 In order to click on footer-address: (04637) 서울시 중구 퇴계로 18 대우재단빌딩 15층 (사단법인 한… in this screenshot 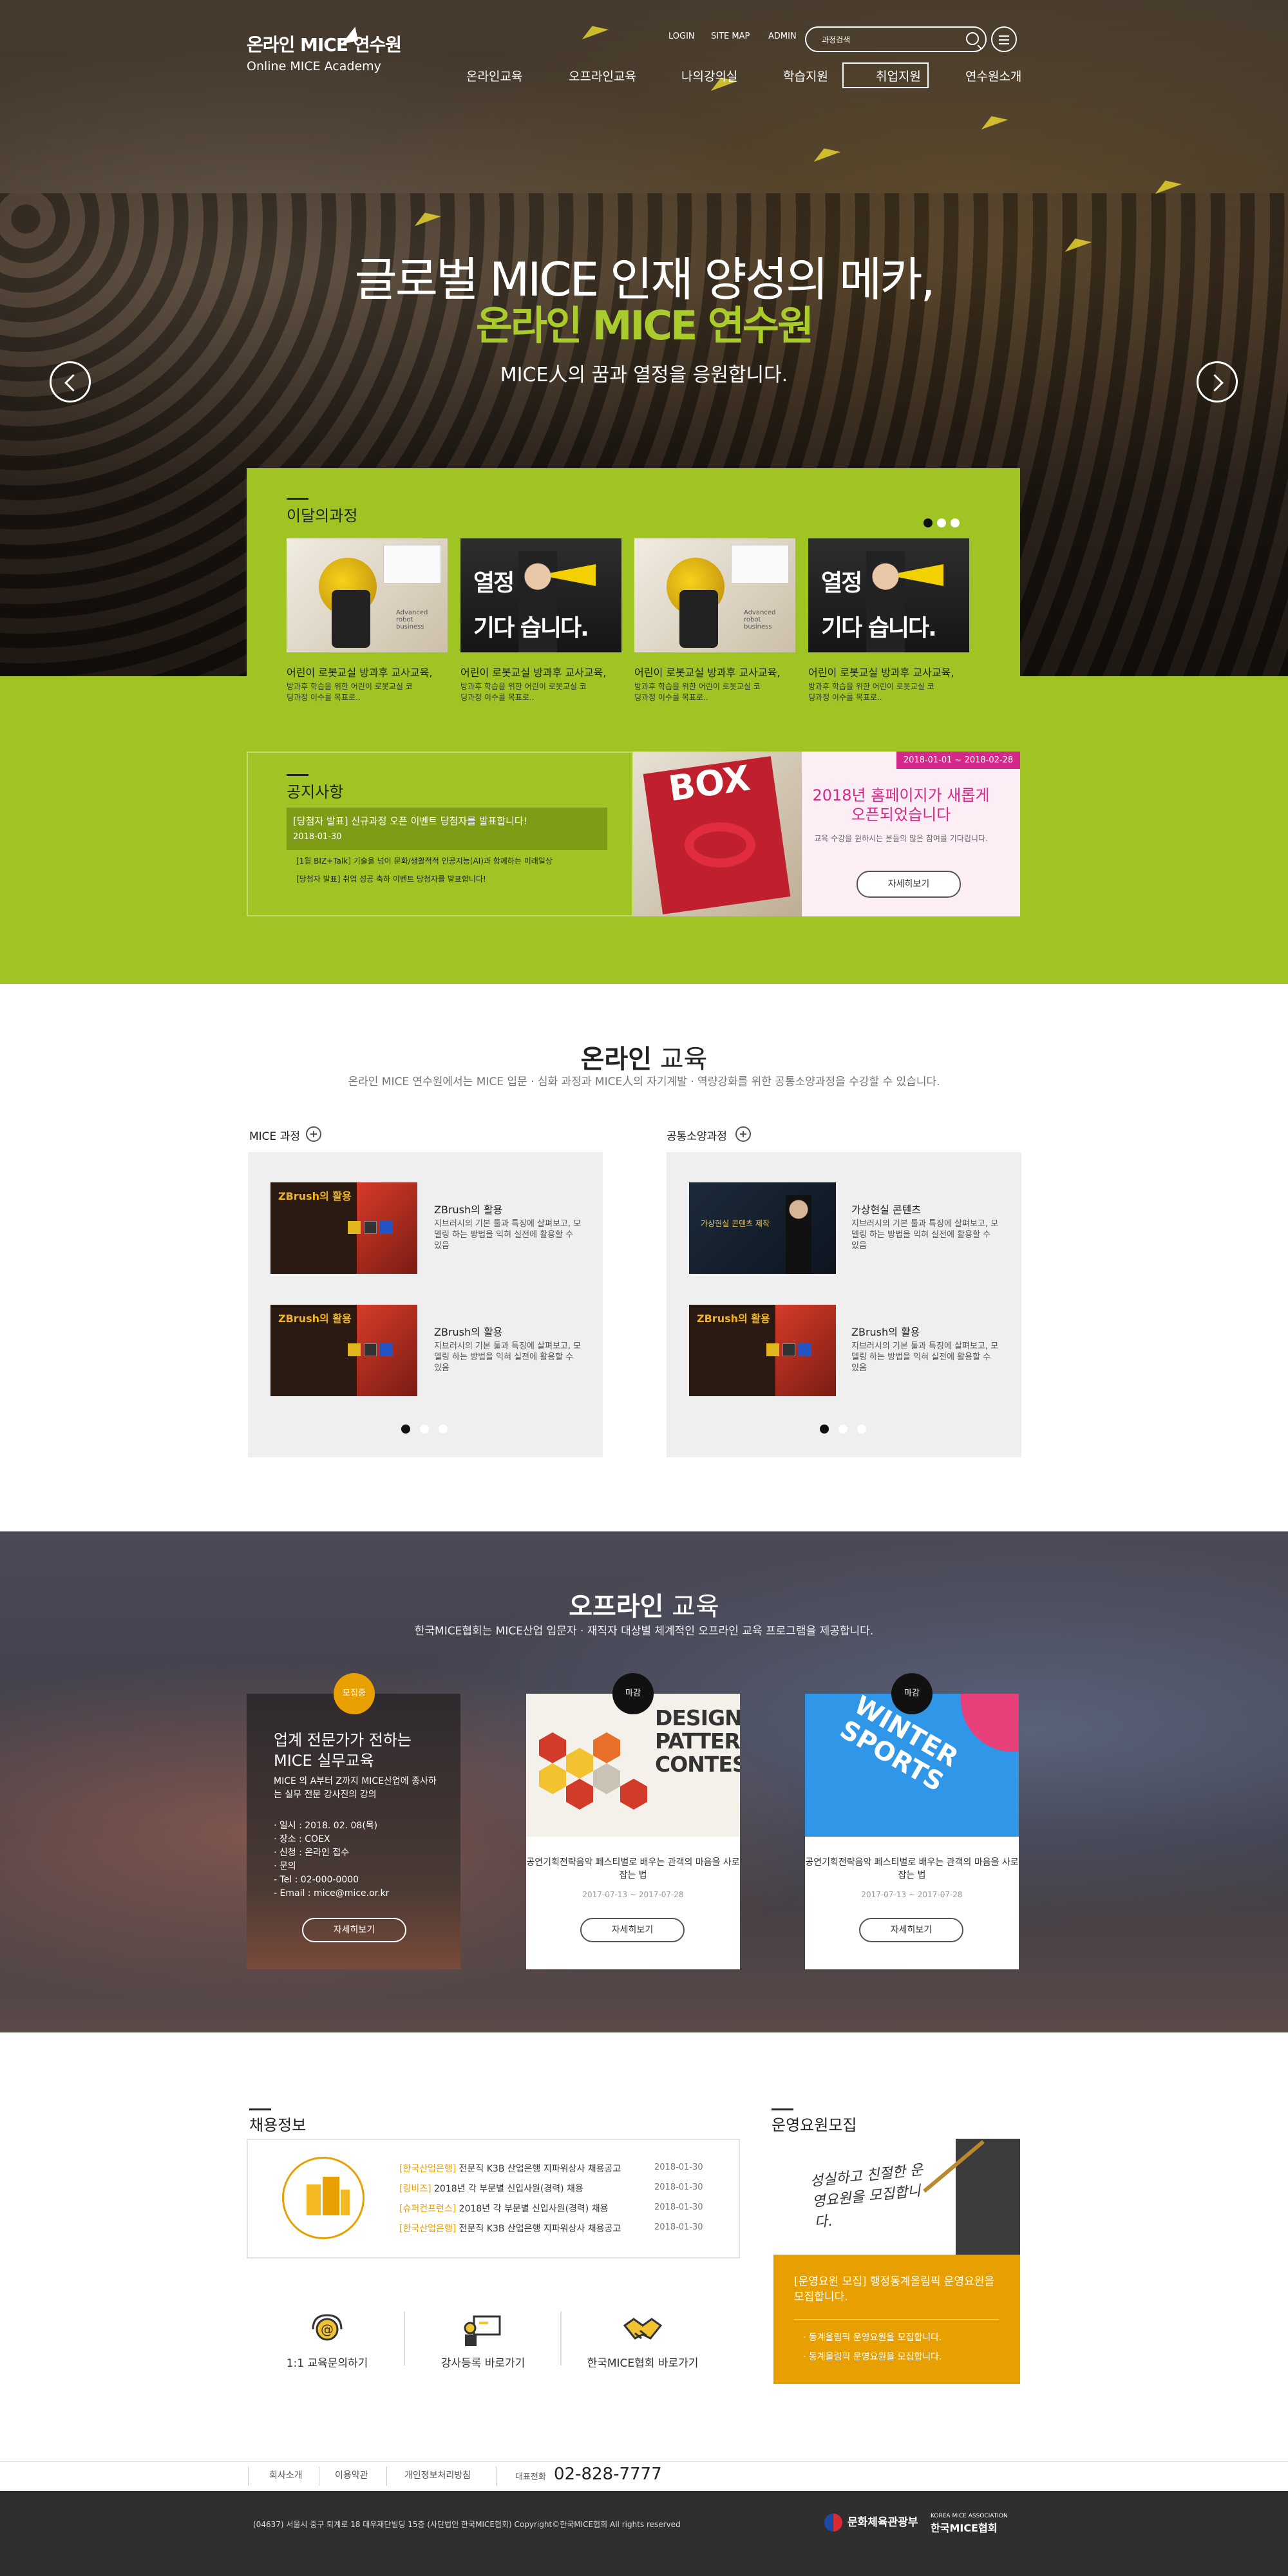, I will do `click(467, 2524)`.